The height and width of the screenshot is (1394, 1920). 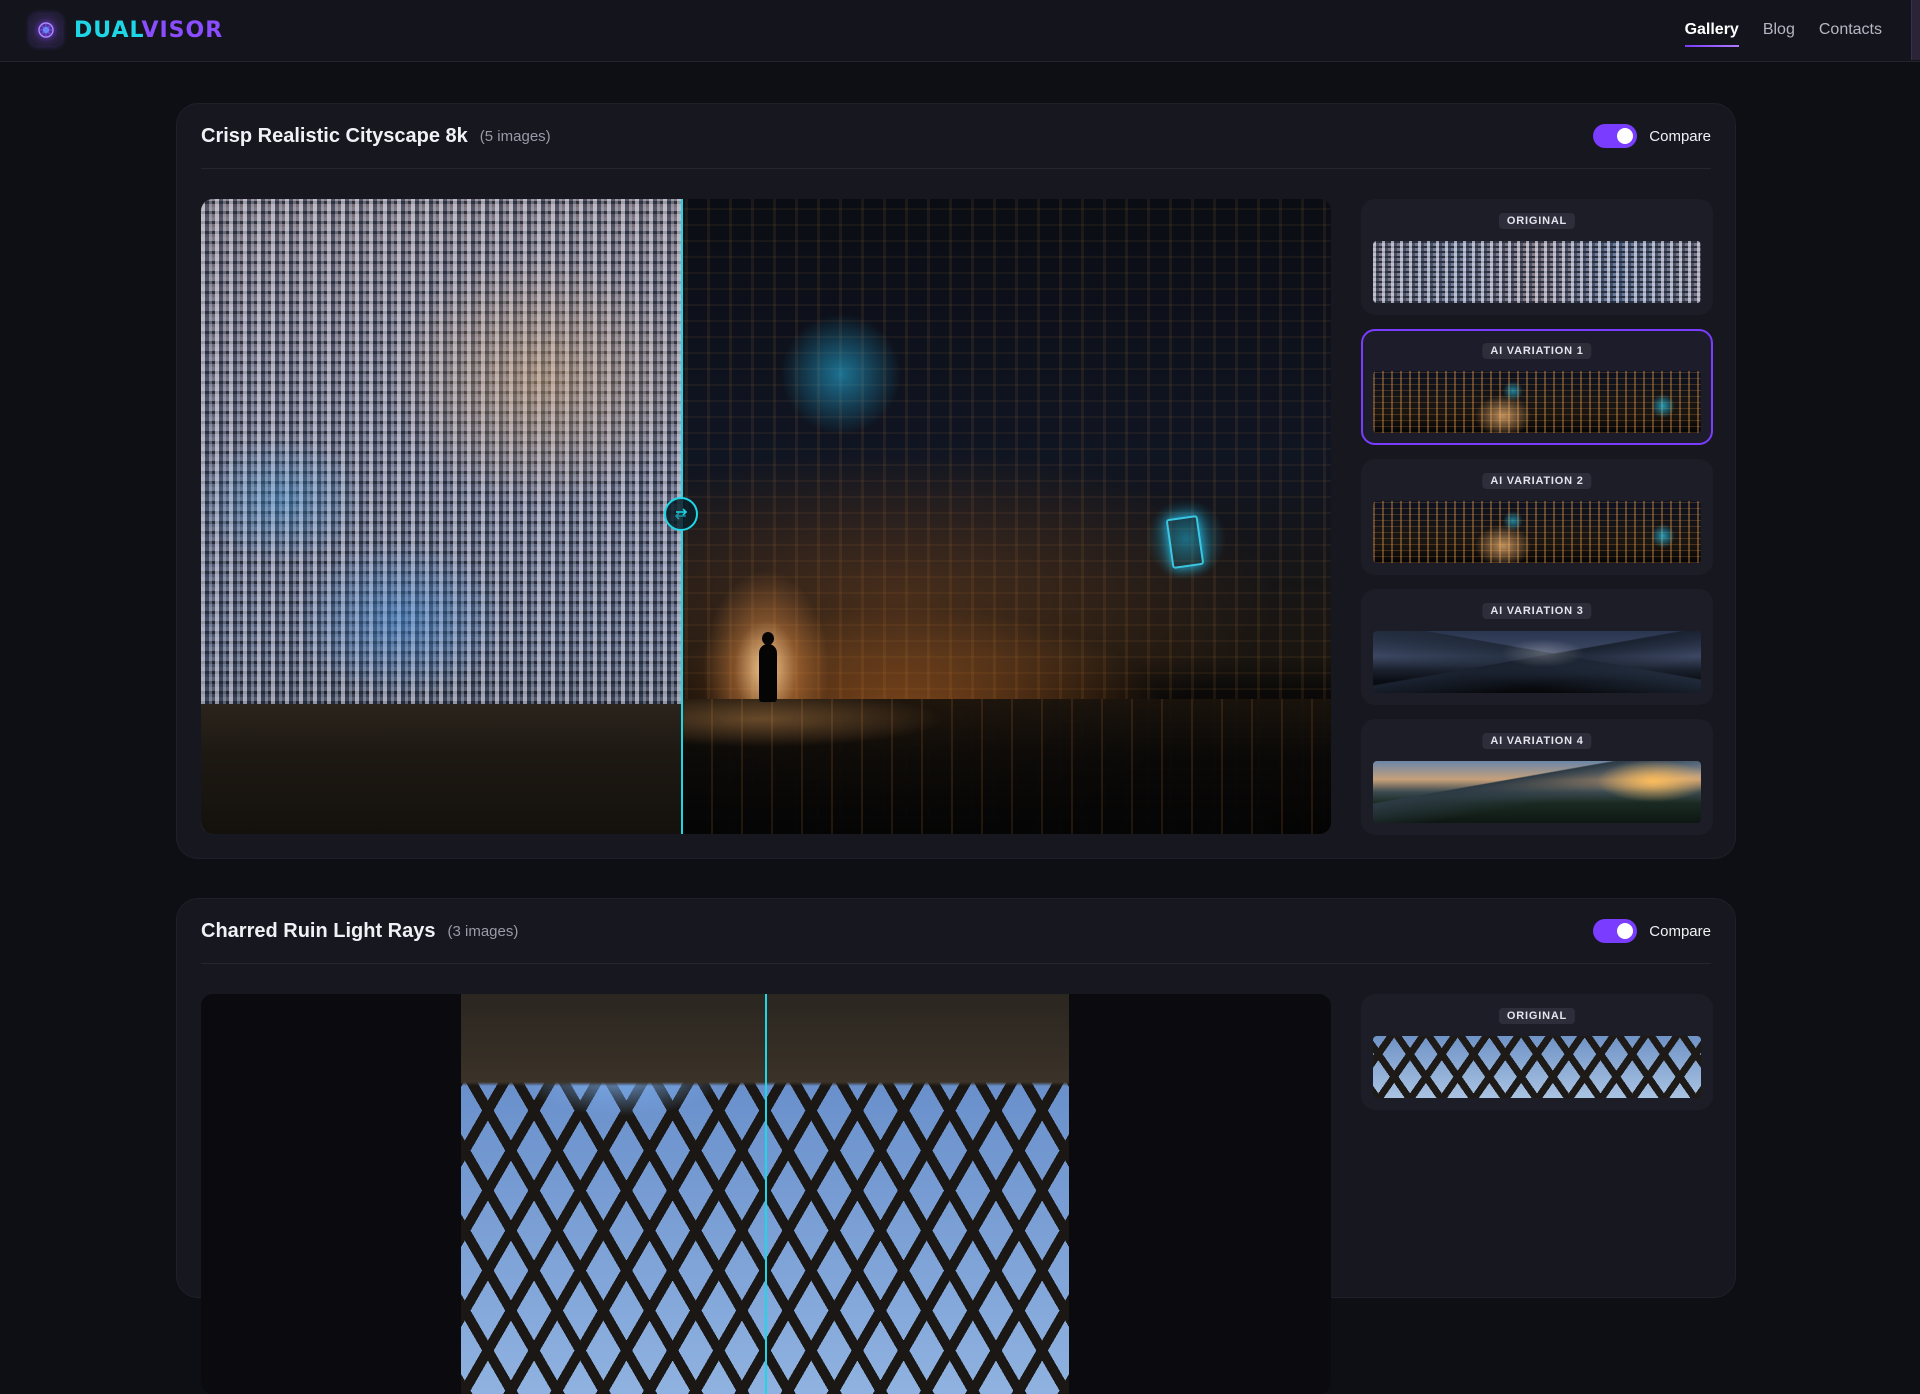 I want to click on brand-name-part2: VISOR, so click(x=182, y=30).